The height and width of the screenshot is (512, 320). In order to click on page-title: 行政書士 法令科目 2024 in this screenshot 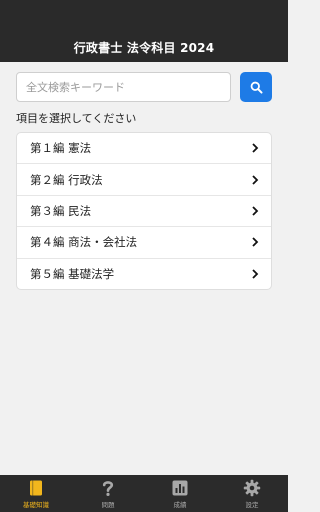, I will do `click(144, 48)`.